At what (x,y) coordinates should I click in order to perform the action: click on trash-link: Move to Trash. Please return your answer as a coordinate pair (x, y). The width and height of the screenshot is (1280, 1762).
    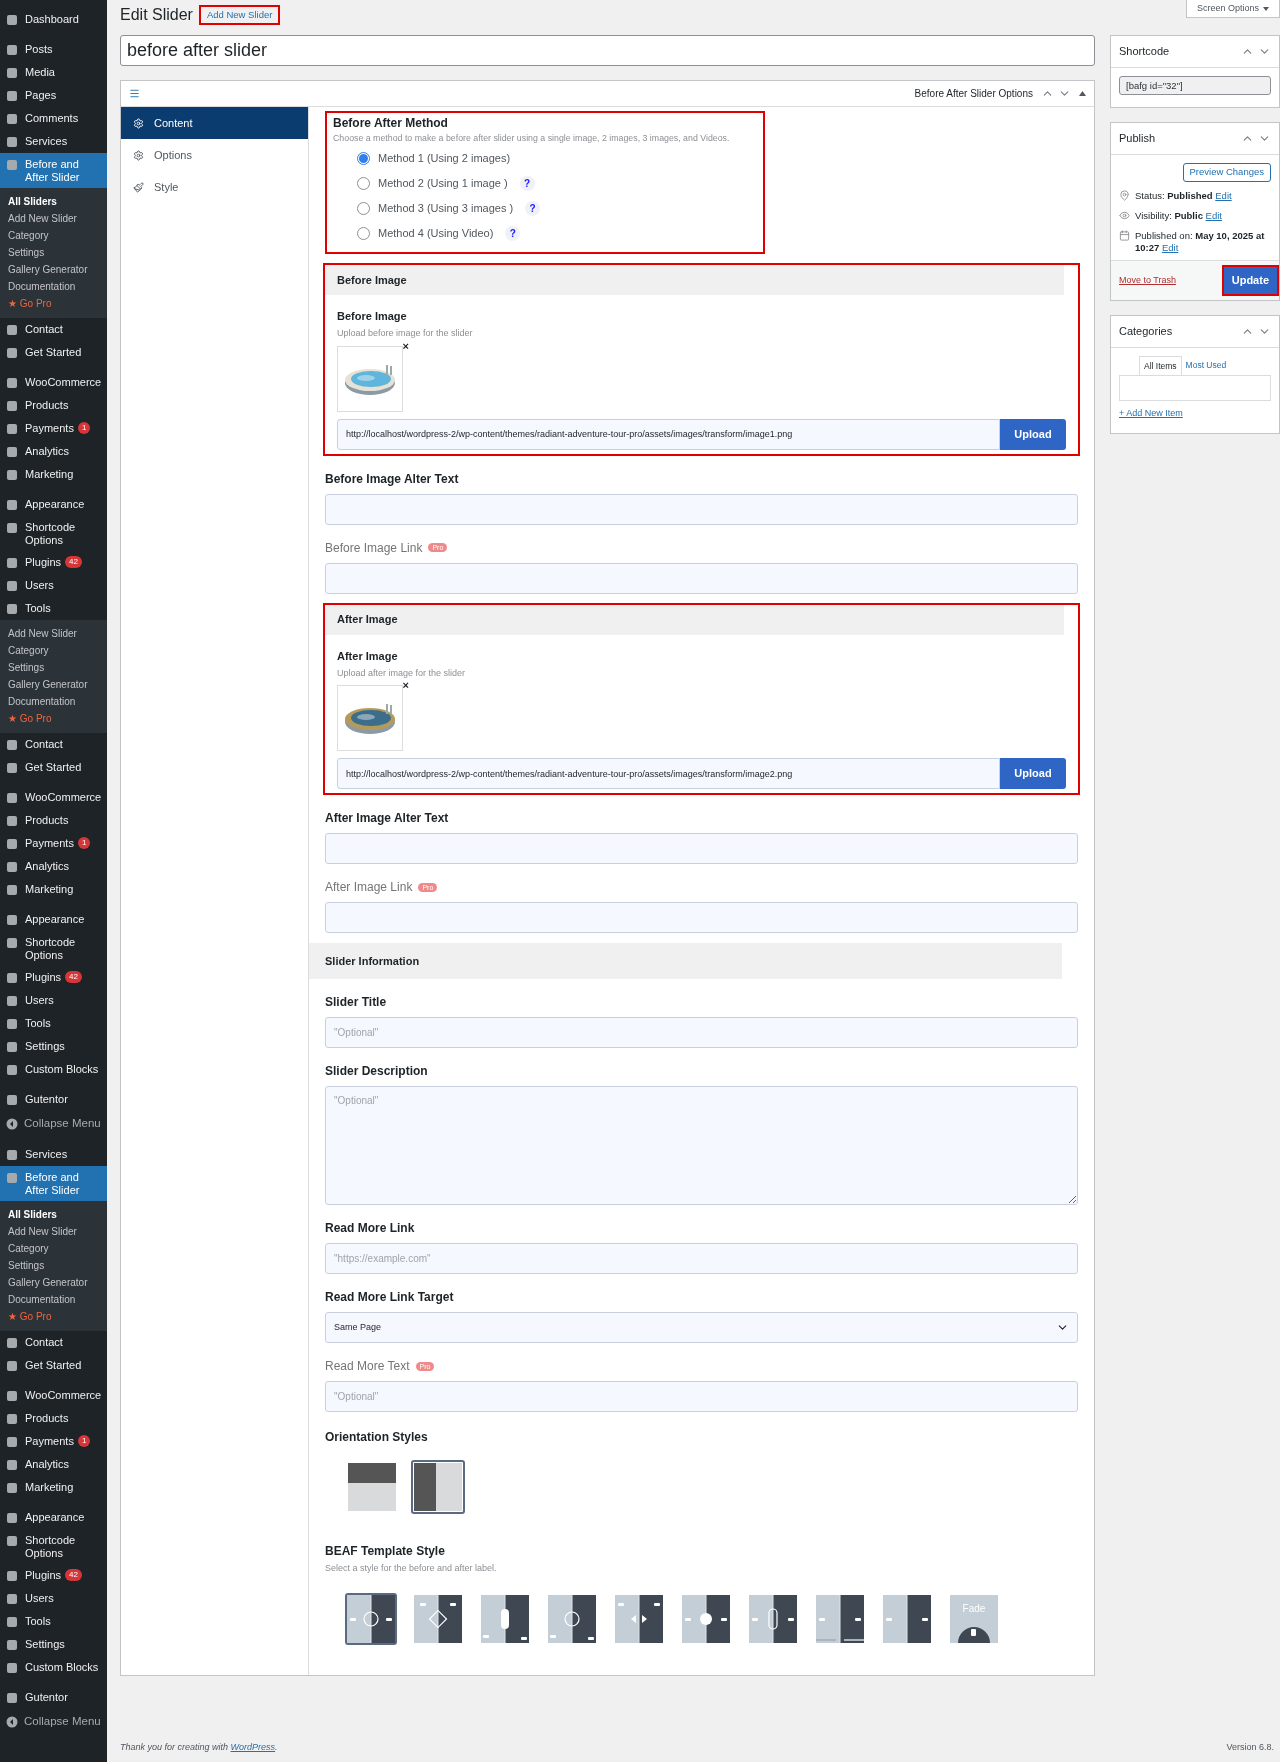
    Looking at the image, I should click on (1148, 280).